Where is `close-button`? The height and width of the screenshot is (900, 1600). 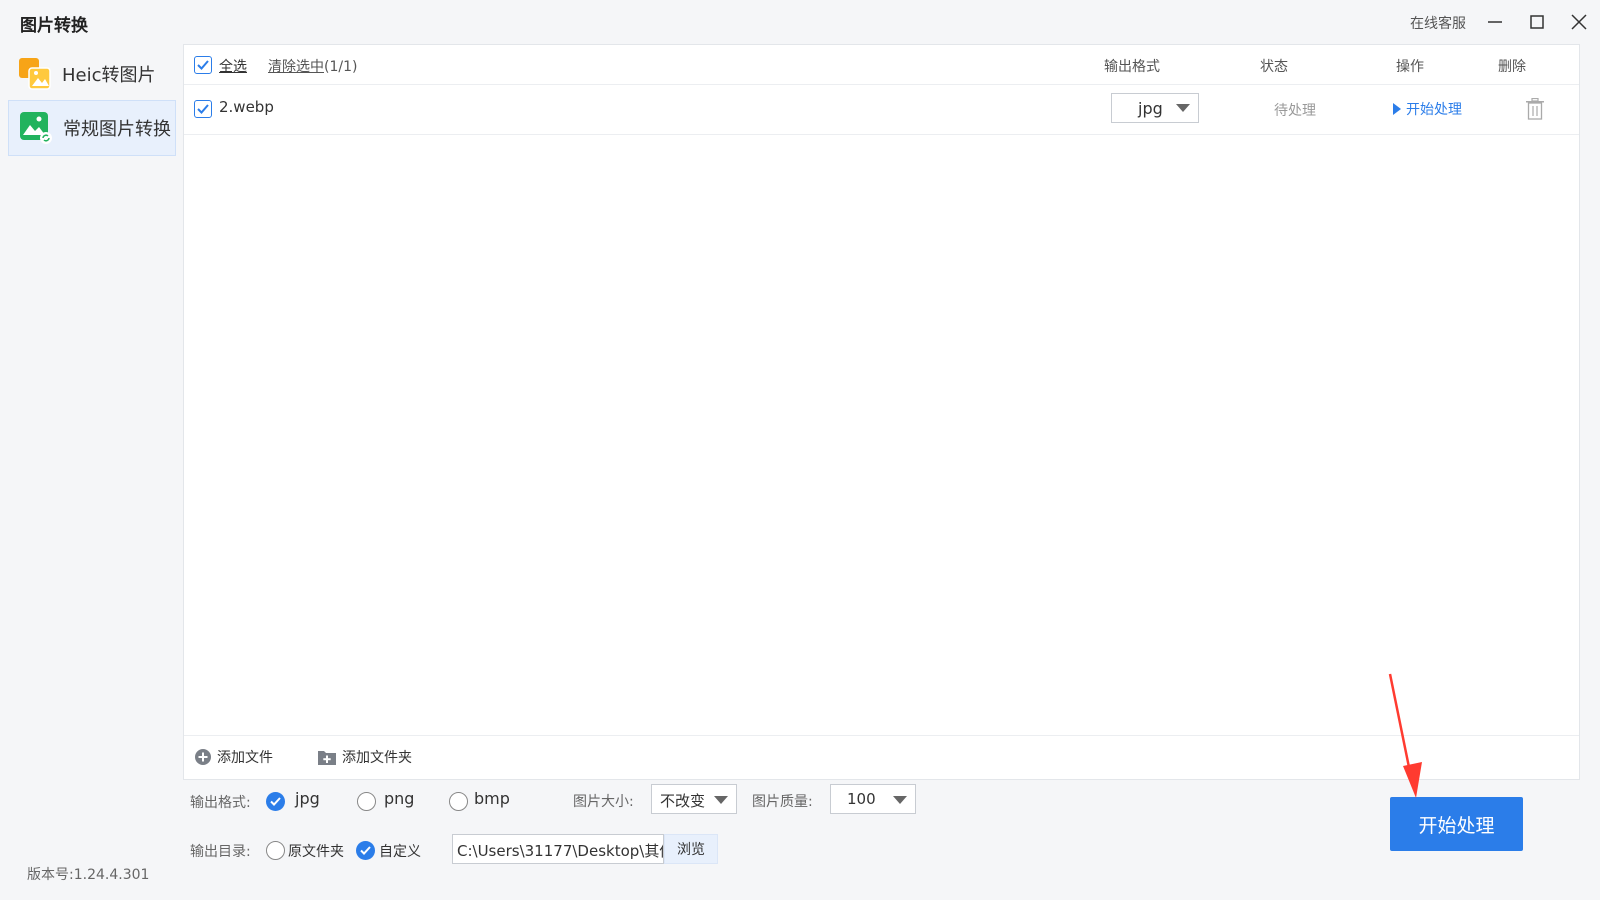
close-button is located at coordinates (1579, 22).